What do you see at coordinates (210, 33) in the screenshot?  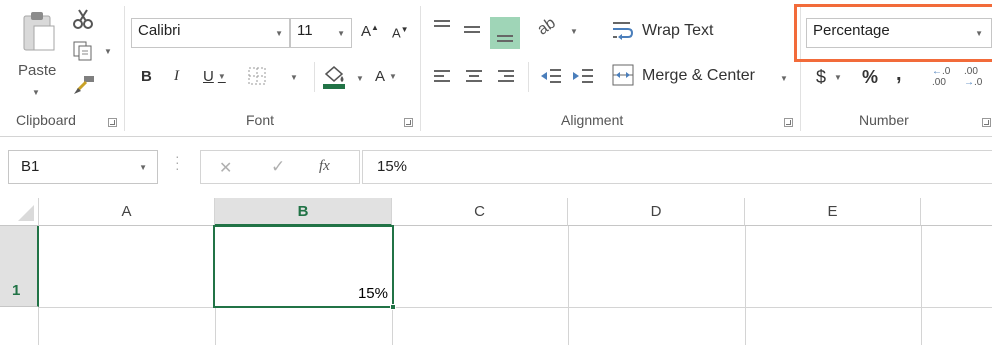 I see `font-name-combo: Calibri ▼` at bounding box center [210, 33].